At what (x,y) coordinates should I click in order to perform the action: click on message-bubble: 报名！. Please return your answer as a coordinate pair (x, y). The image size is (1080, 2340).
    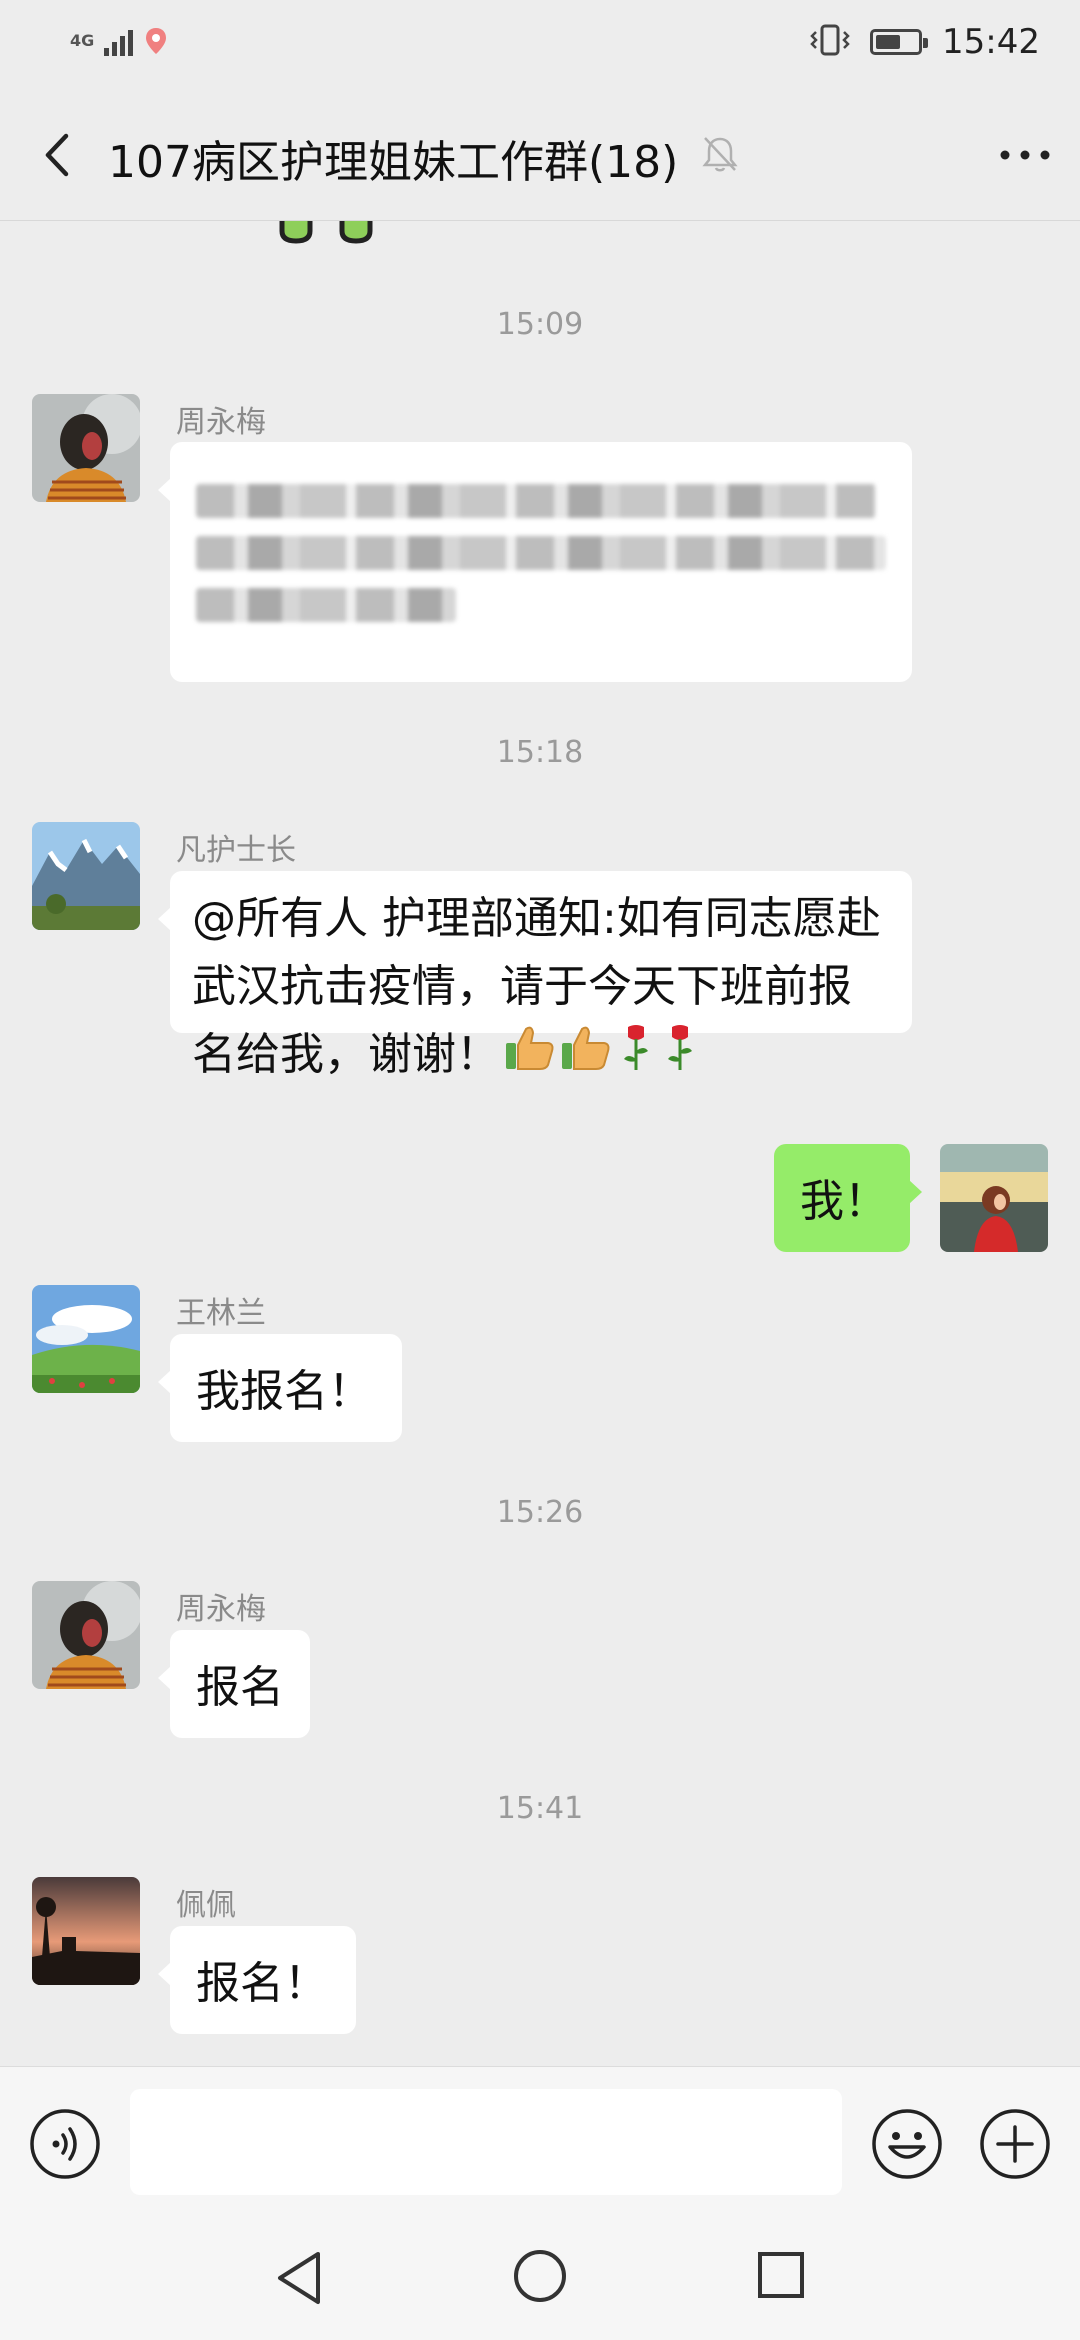
    Looking at the image, I should click on (257, 1980).